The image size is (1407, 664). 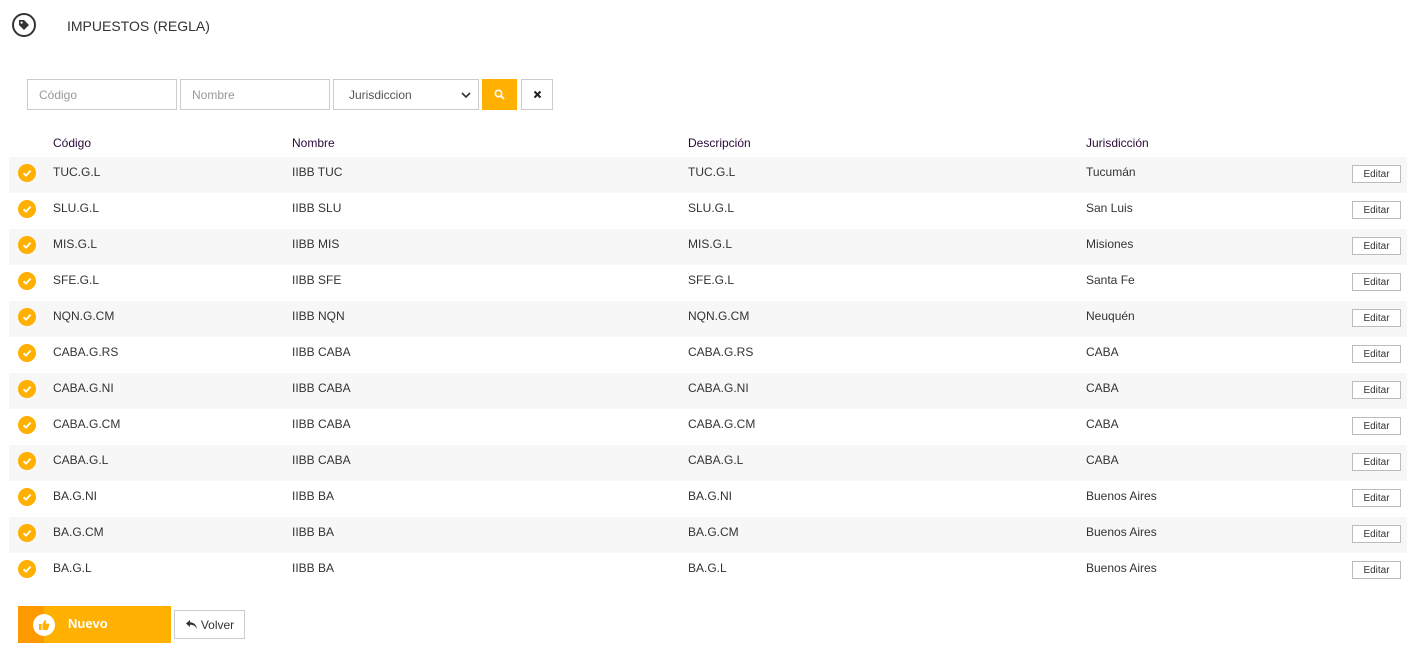 What do you see at coordinates (72, 143) in the screenshot?
I see `column-header-codigo: Código` at bounding box center [72, 143].